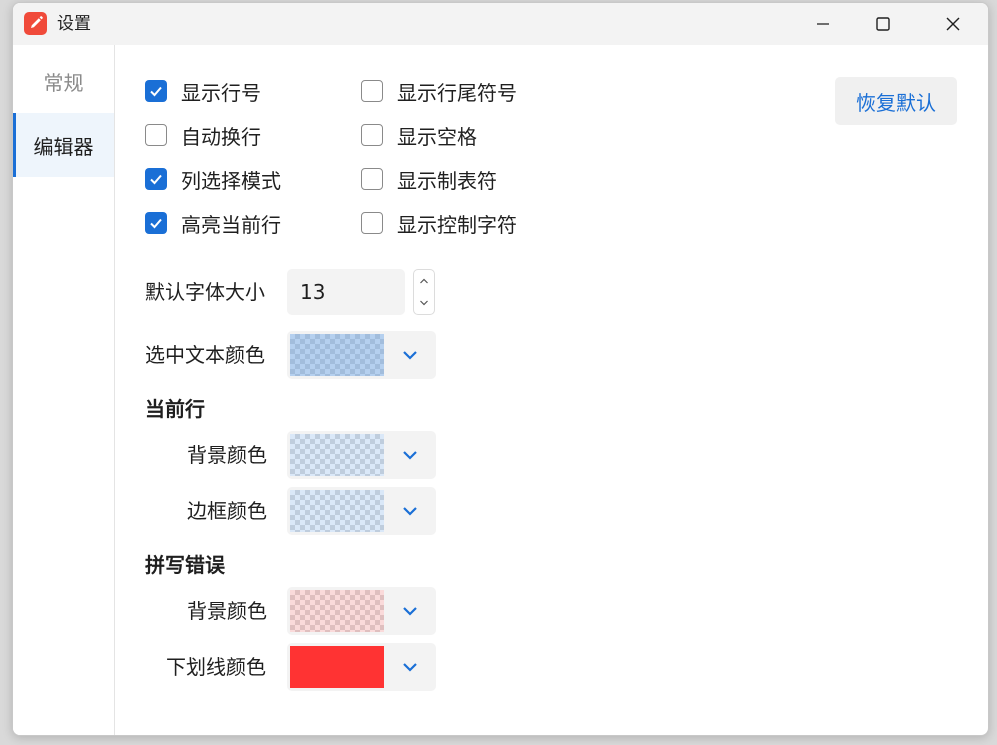 Image resolution: width=997 pixels, height=745 pixels. I want to click on show-whitespace-checkbox: 显示空格, so click(419, 135).